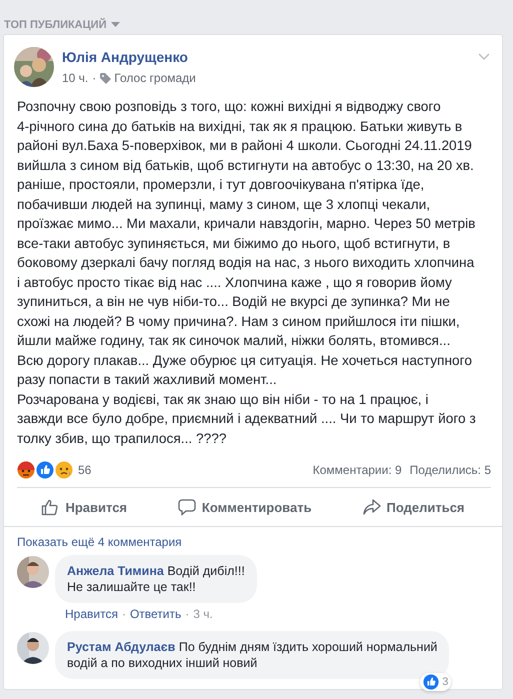 Image resolution: width=513 pixels, height=699 pixels. I want to click on commenter-name: Рустам Абдулаєв, so click(121, 647).